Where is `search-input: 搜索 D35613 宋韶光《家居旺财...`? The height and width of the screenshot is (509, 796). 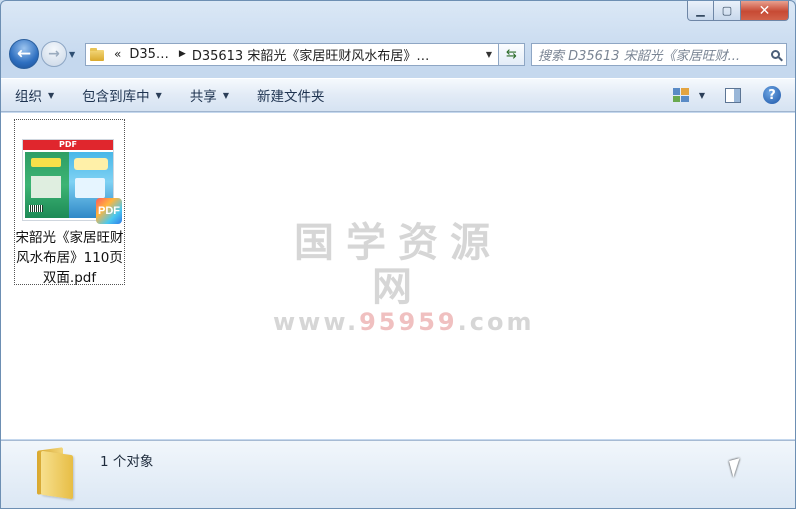
search-input: 搜索 D35613 宋韶光《家居旺财... is located at coordinates (659, 54).